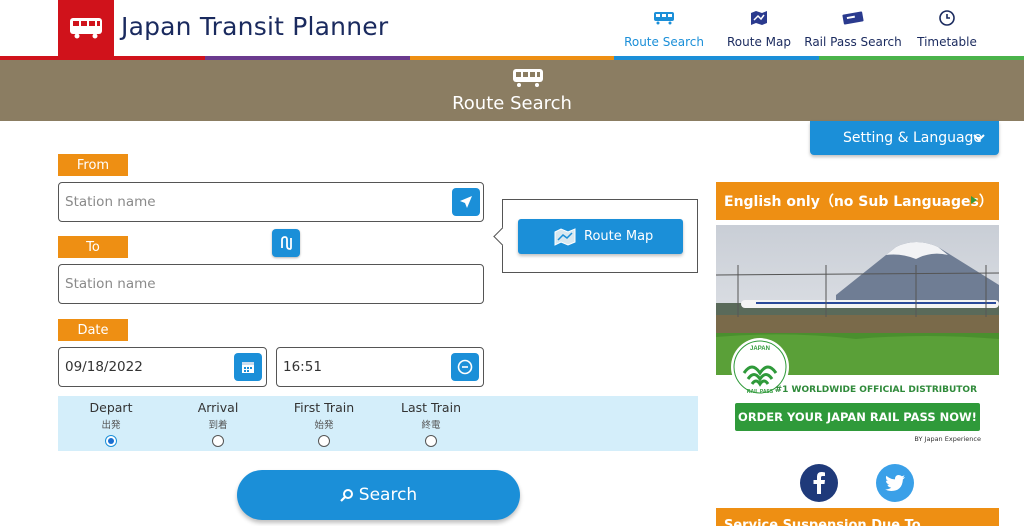 The width and height of the screenshot is (1024, 526). Describe the element at coordinates (218, 441) in the screenshot. I see `radio-arrival` at that location.